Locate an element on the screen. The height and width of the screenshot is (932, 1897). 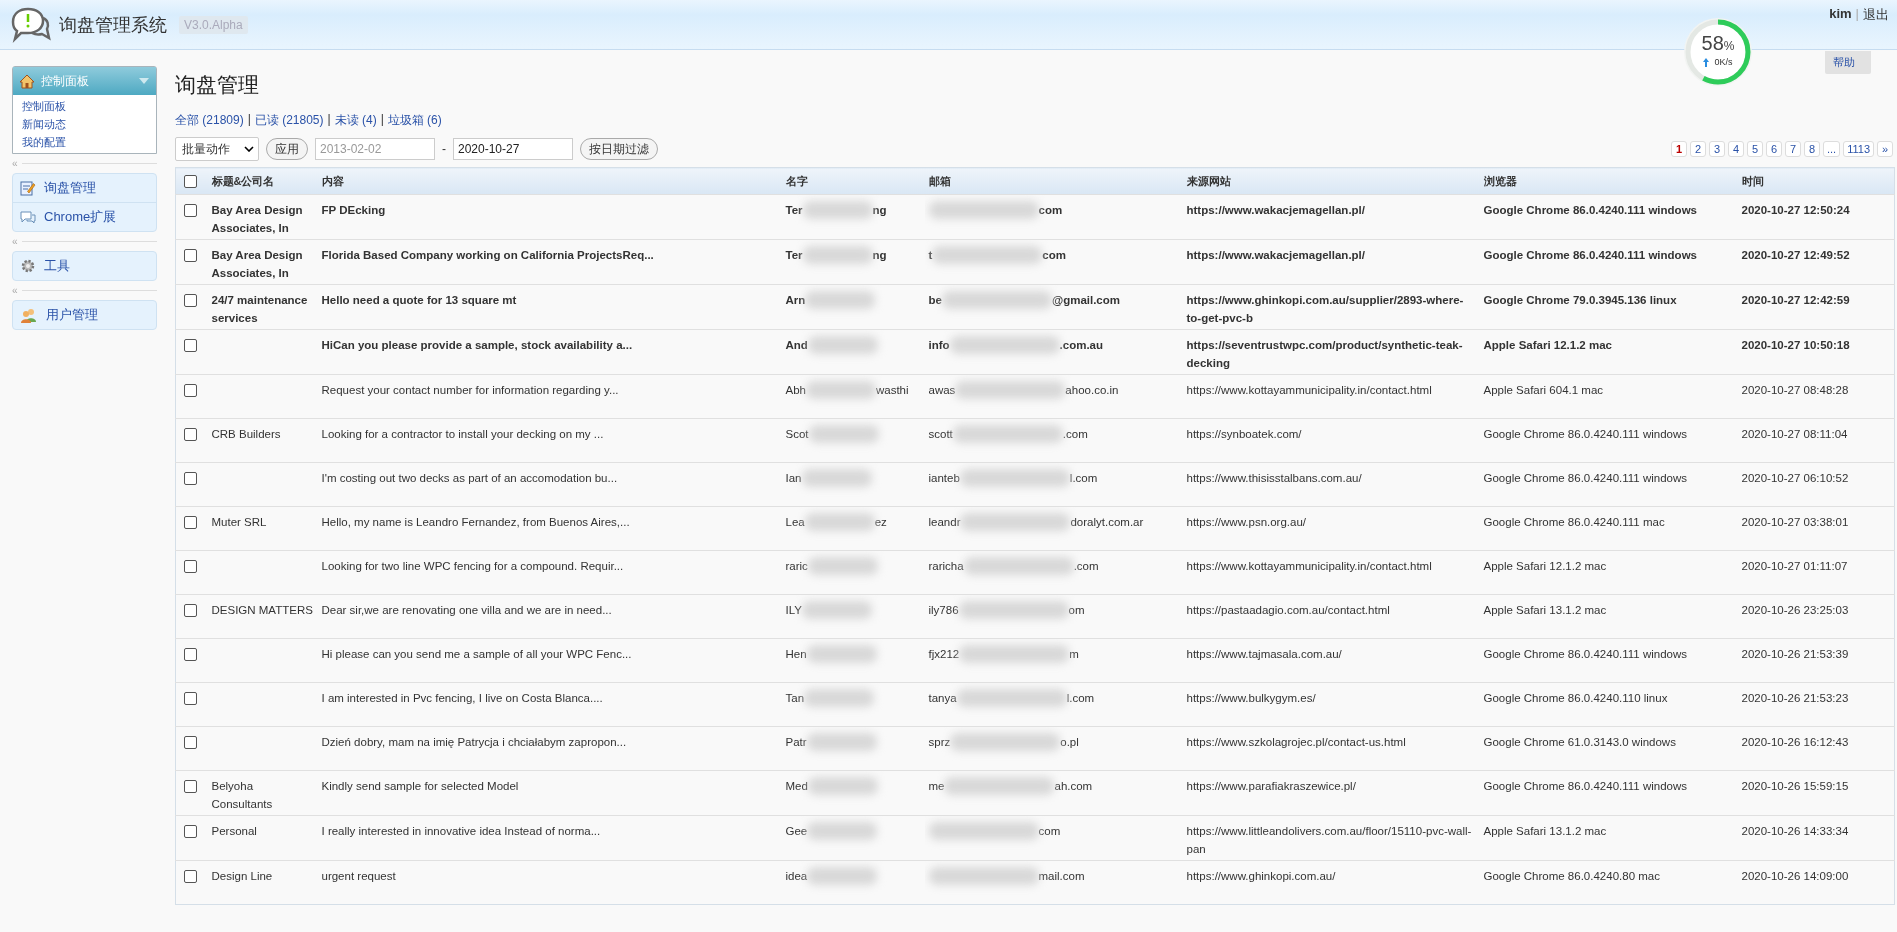
up-arrow-icon is located at coordinates (1706, 62).